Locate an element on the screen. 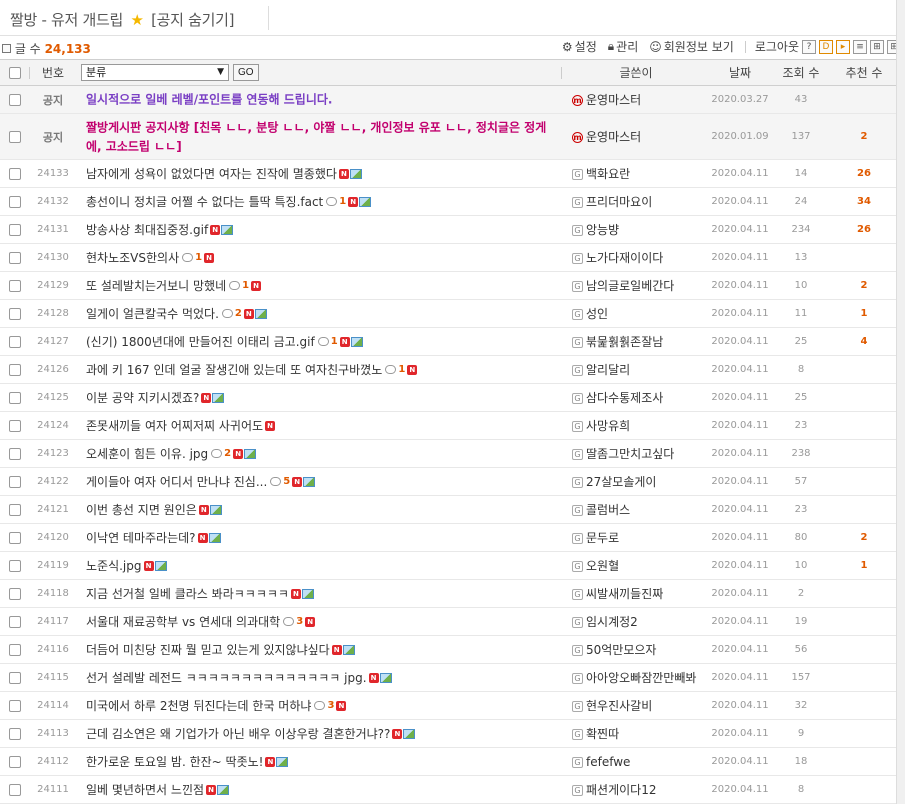 This screenshot has width=905, height=804. post-title: 일베 몇년하면서 느낀점 is located at coordinates (145, 790).